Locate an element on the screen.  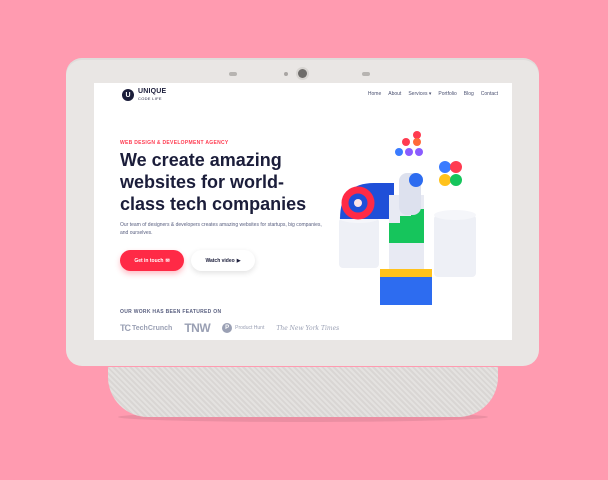
techcrunch-logo: TC TechCrunch is located at coordinates (146, 328).